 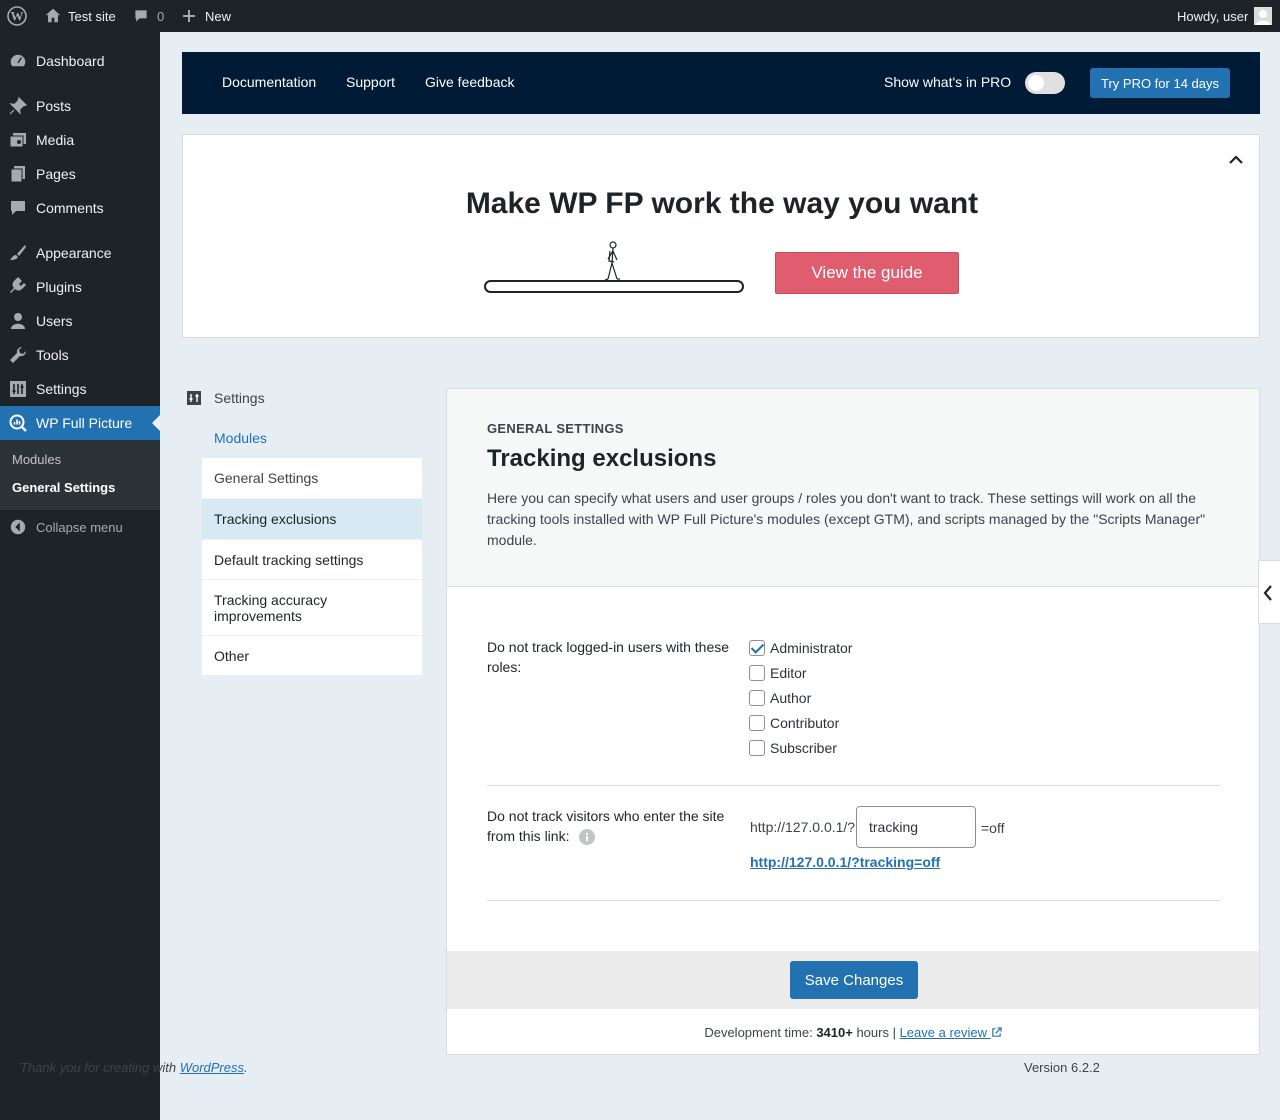 What do you see at coordinates (80, 140) in the screenshot?
I see `menu-item-media: Media` at bounding box center [80, 140].